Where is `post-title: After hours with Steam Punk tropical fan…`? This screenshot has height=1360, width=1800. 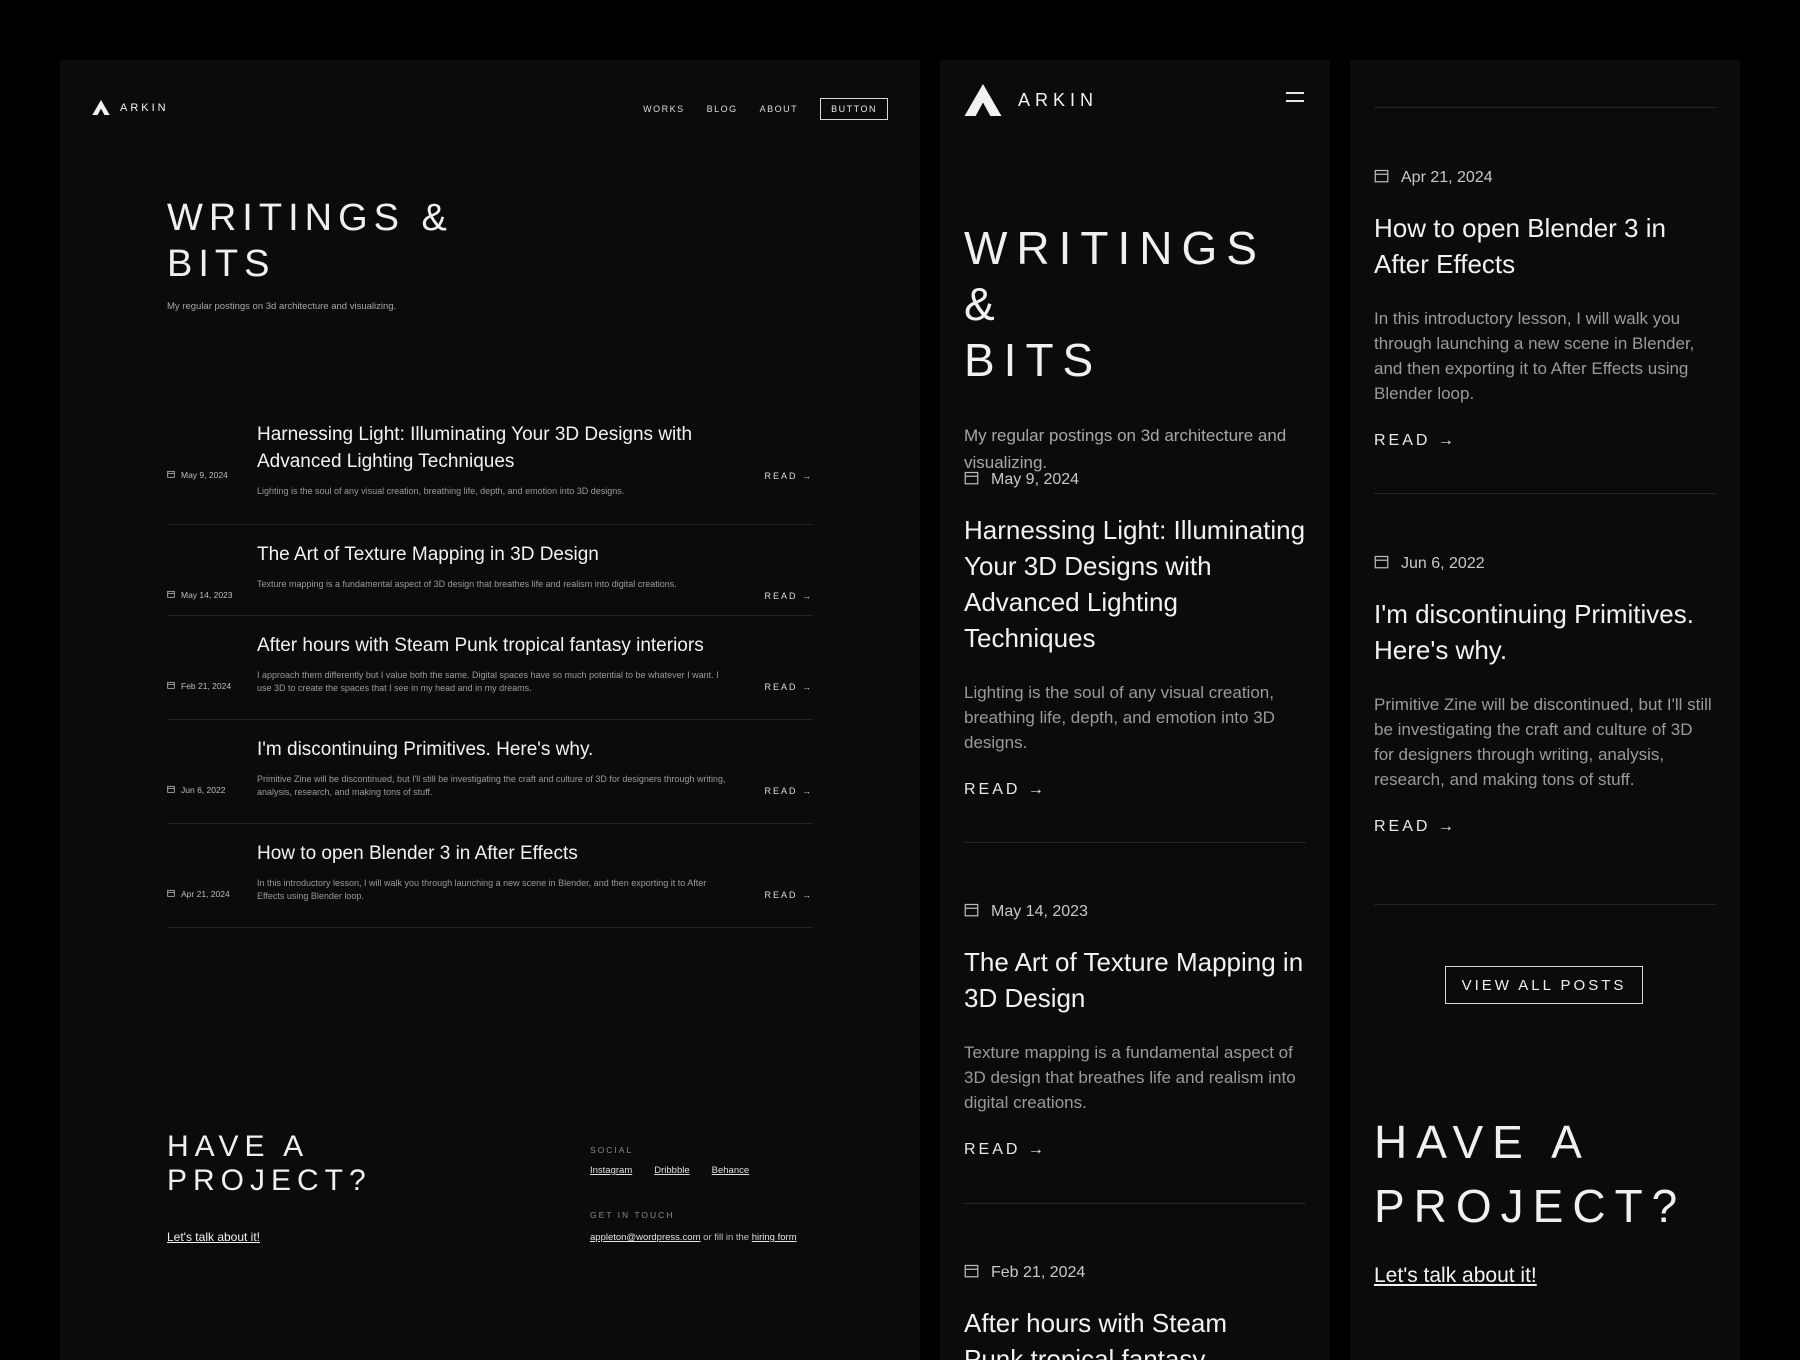 post-title: After hours with Steam Punk tropical fan… is located at coordinates (497, 645).